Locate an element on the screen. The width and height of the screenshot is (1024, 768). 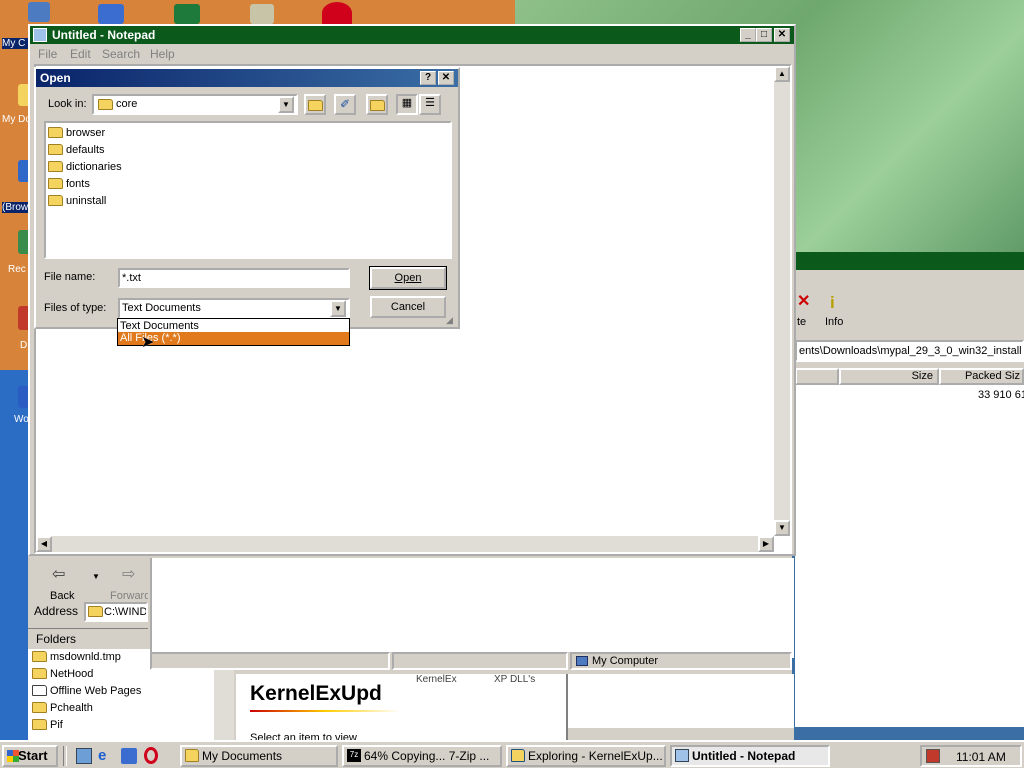
open-dialog-title: Open is located at coordinates (55, 78).